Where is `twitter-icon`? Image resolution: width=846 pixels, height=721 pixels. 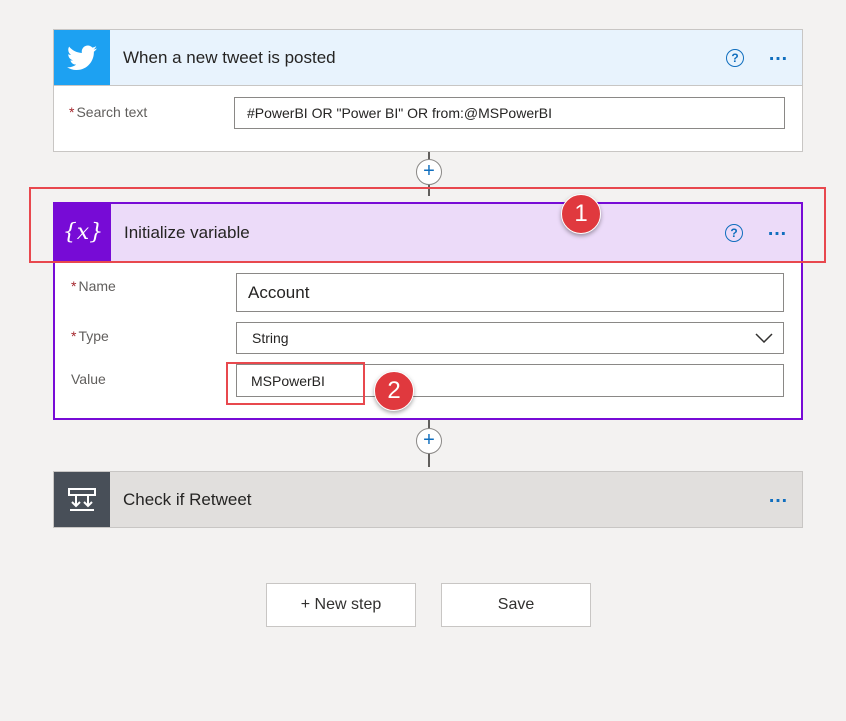
twitter-icon is located at coordinates (82, 57).